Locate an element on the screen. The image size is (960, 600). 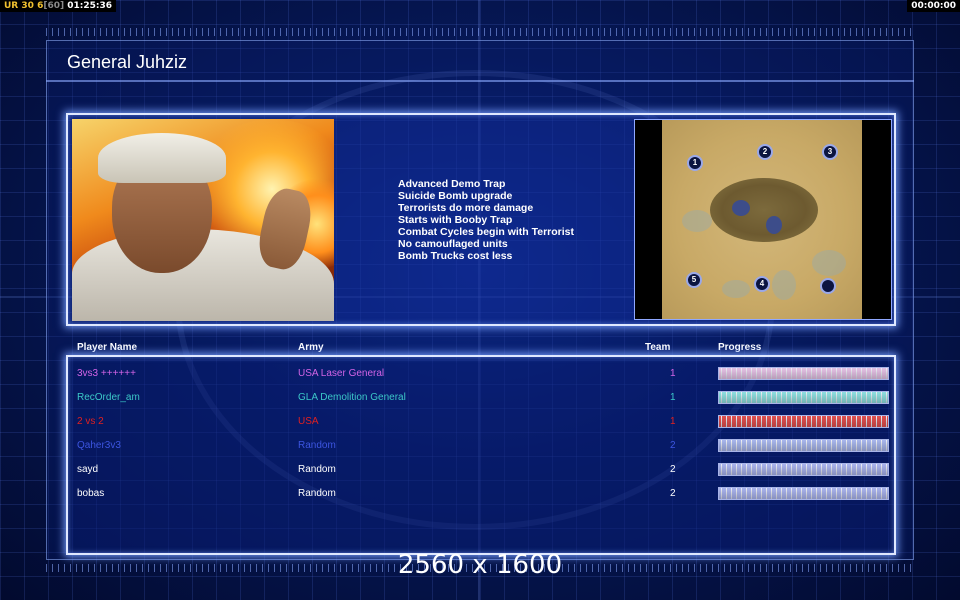
fps-overlay: UR 30 6[60] 01:25:36 is located at coordinates (58, 6).